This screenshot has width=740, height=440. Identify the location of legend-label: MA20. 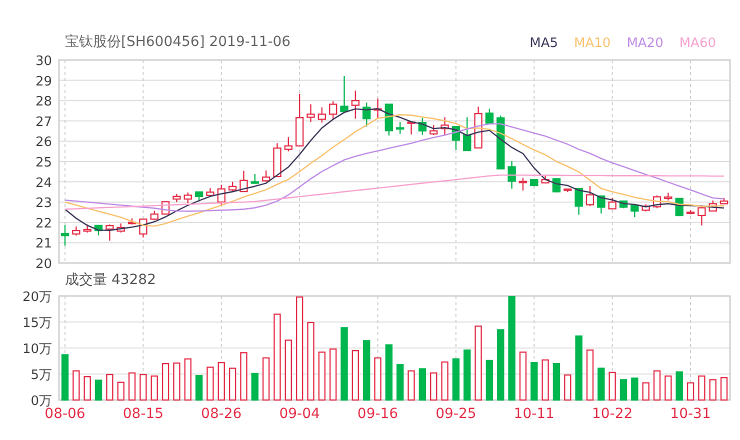
(645, 43).